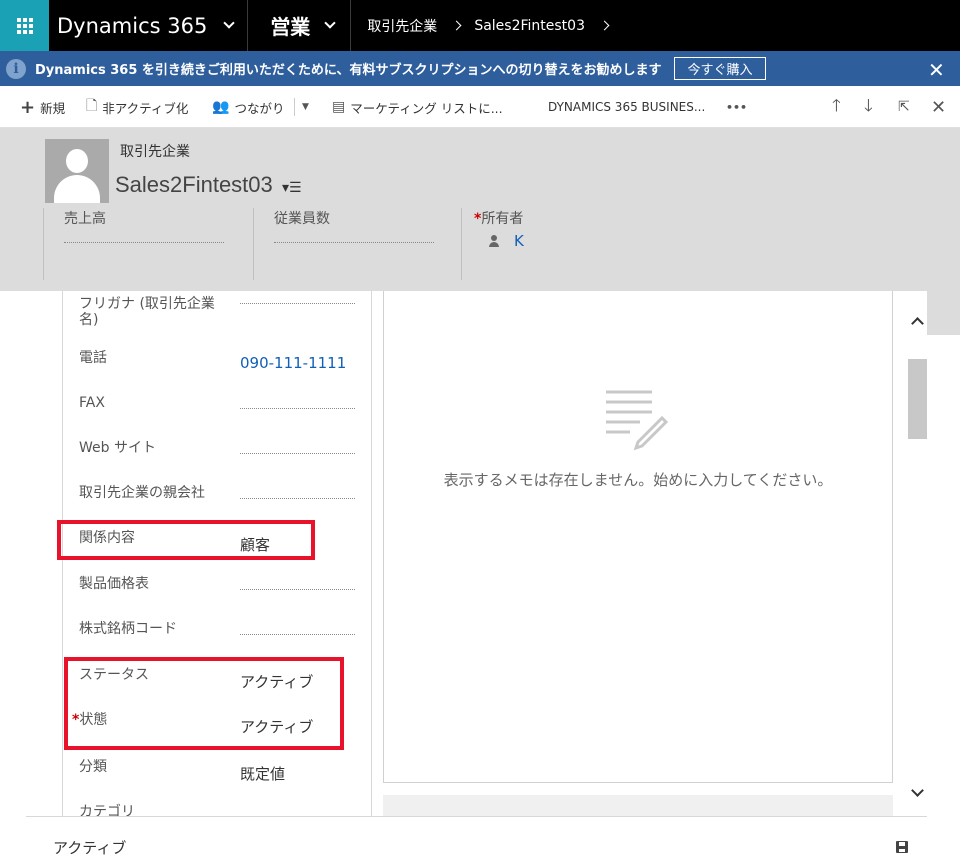 The width and height of the screenshot is (960, 860). Describe the element at coordinates (217, 462) in the screenshot. I see `field-website: Web サイト` at that location.